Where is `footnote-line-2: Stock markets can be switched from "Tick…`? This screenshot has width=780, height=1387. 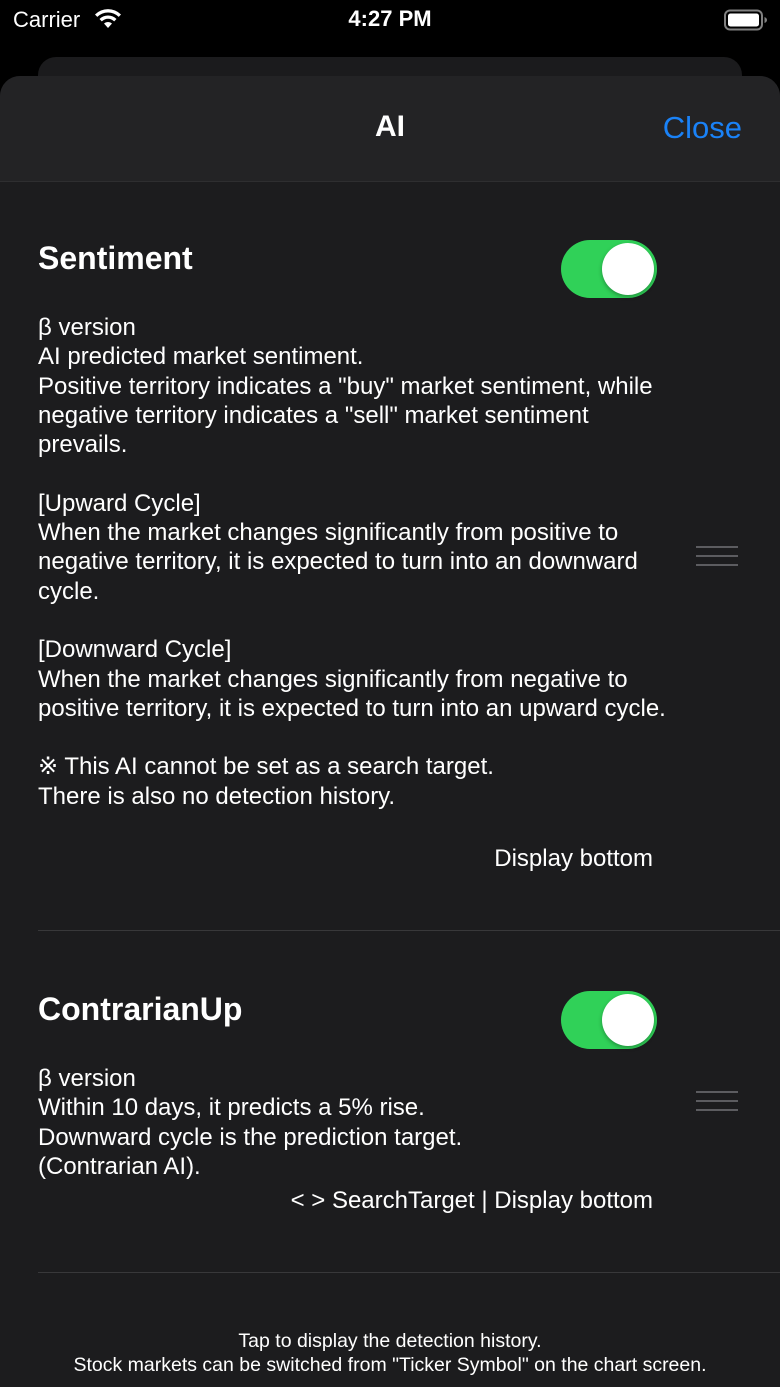 footnote-line-2: Stock markets can be switched from "Tick… is located at coordinates (390, 1364).